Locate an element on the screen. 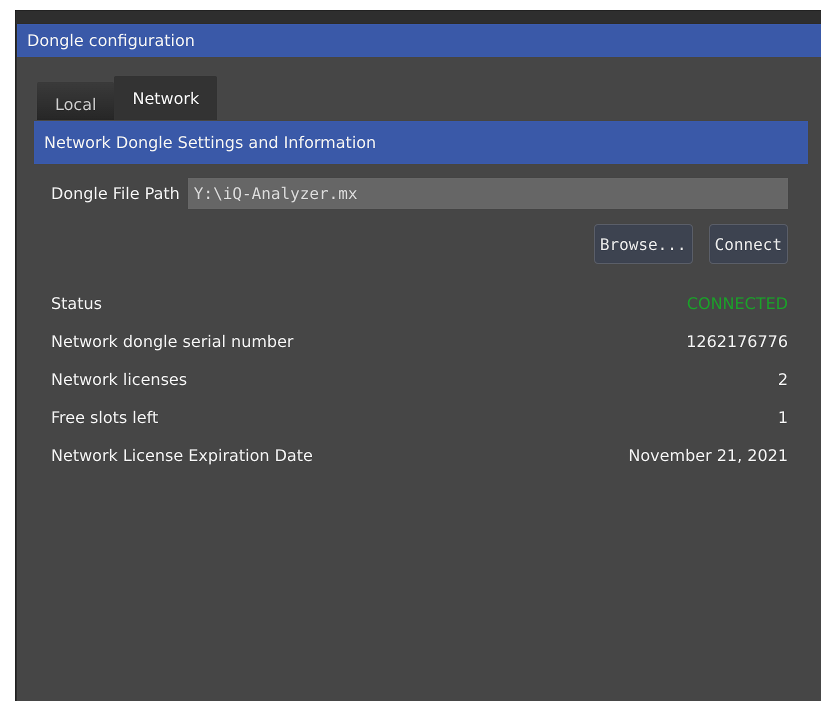 This screenshot has height=701, width=821. connect-button: Connect is located at coordinates (748, 244).